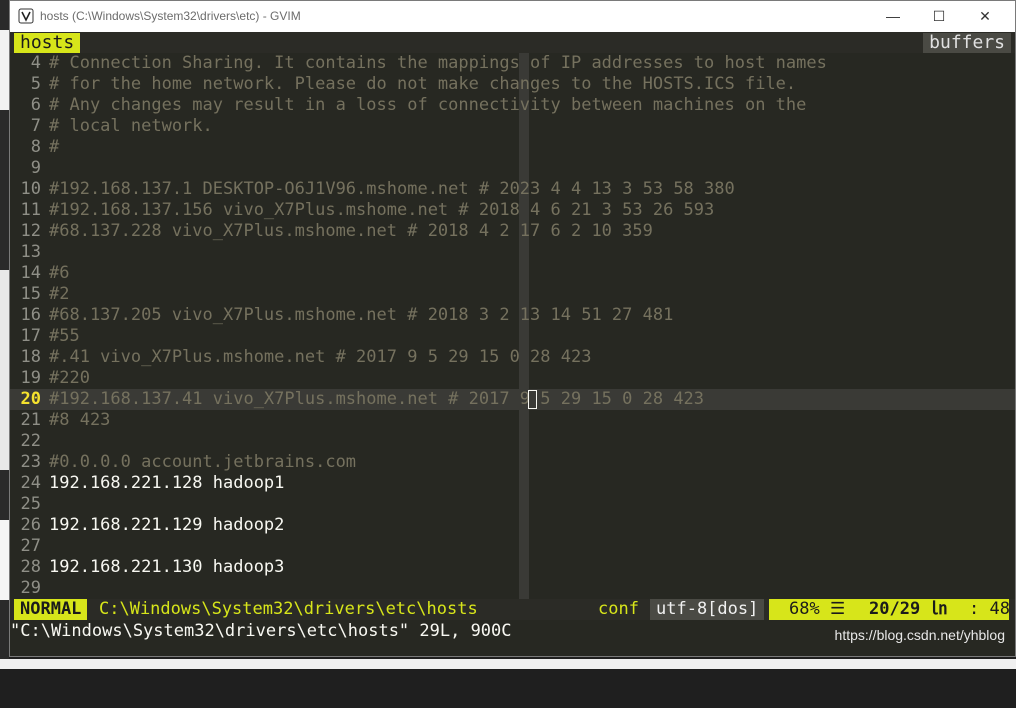  Describe the element at coordinates (30, 273) in the screenshot. I see `line-number: 14` at that location.